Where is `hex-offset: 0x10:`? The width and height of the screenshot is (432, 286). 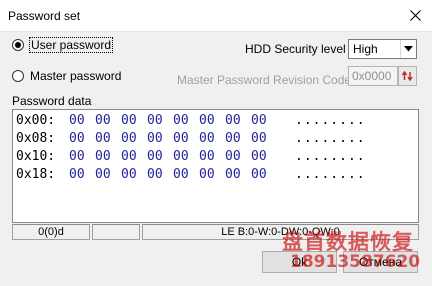 hex-offset: 0x10: is located at coordinates (36, 156).